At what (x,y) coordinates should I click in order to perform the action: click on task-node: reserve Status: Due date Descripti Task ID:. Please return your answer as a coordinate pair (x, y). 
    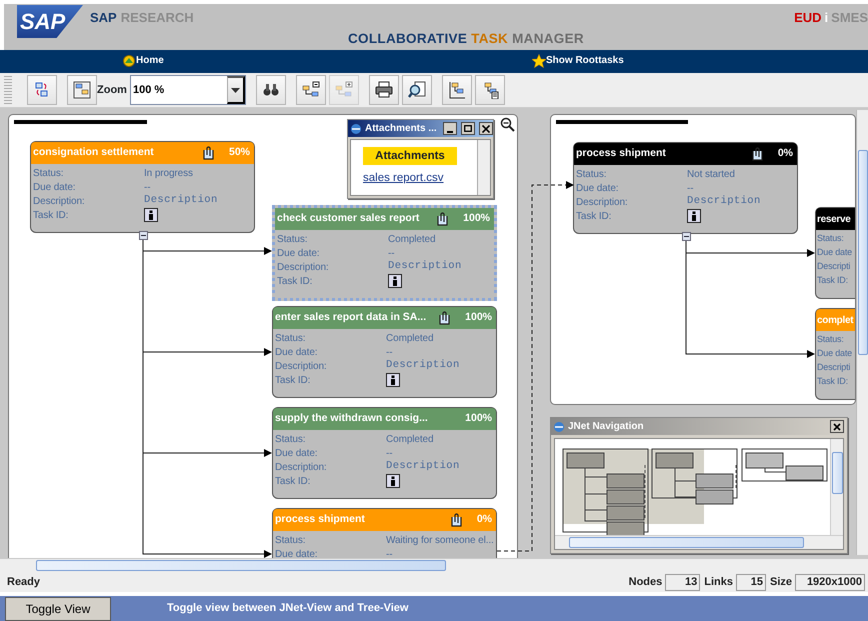
    Looking at the image, I should click on (835, 253).